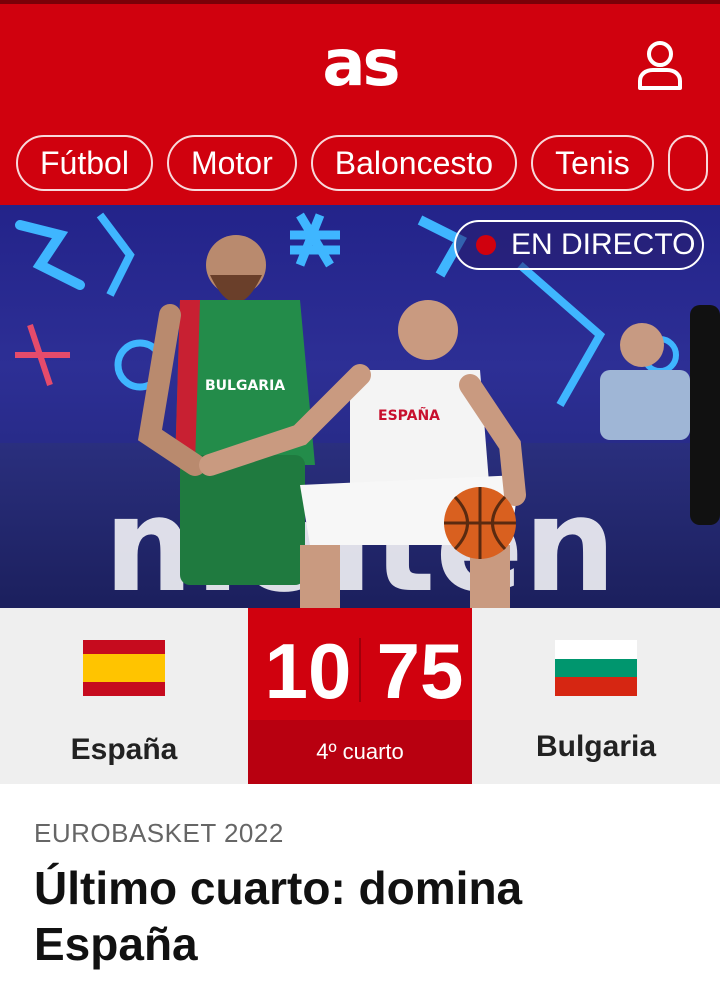 Image resolution: width=720 pixels, height=1000 pixels. What do you see at coordinates (360, 752) in the screenshot?
I see `match-period: 4º cuarto` at bounding box center [360, 752].